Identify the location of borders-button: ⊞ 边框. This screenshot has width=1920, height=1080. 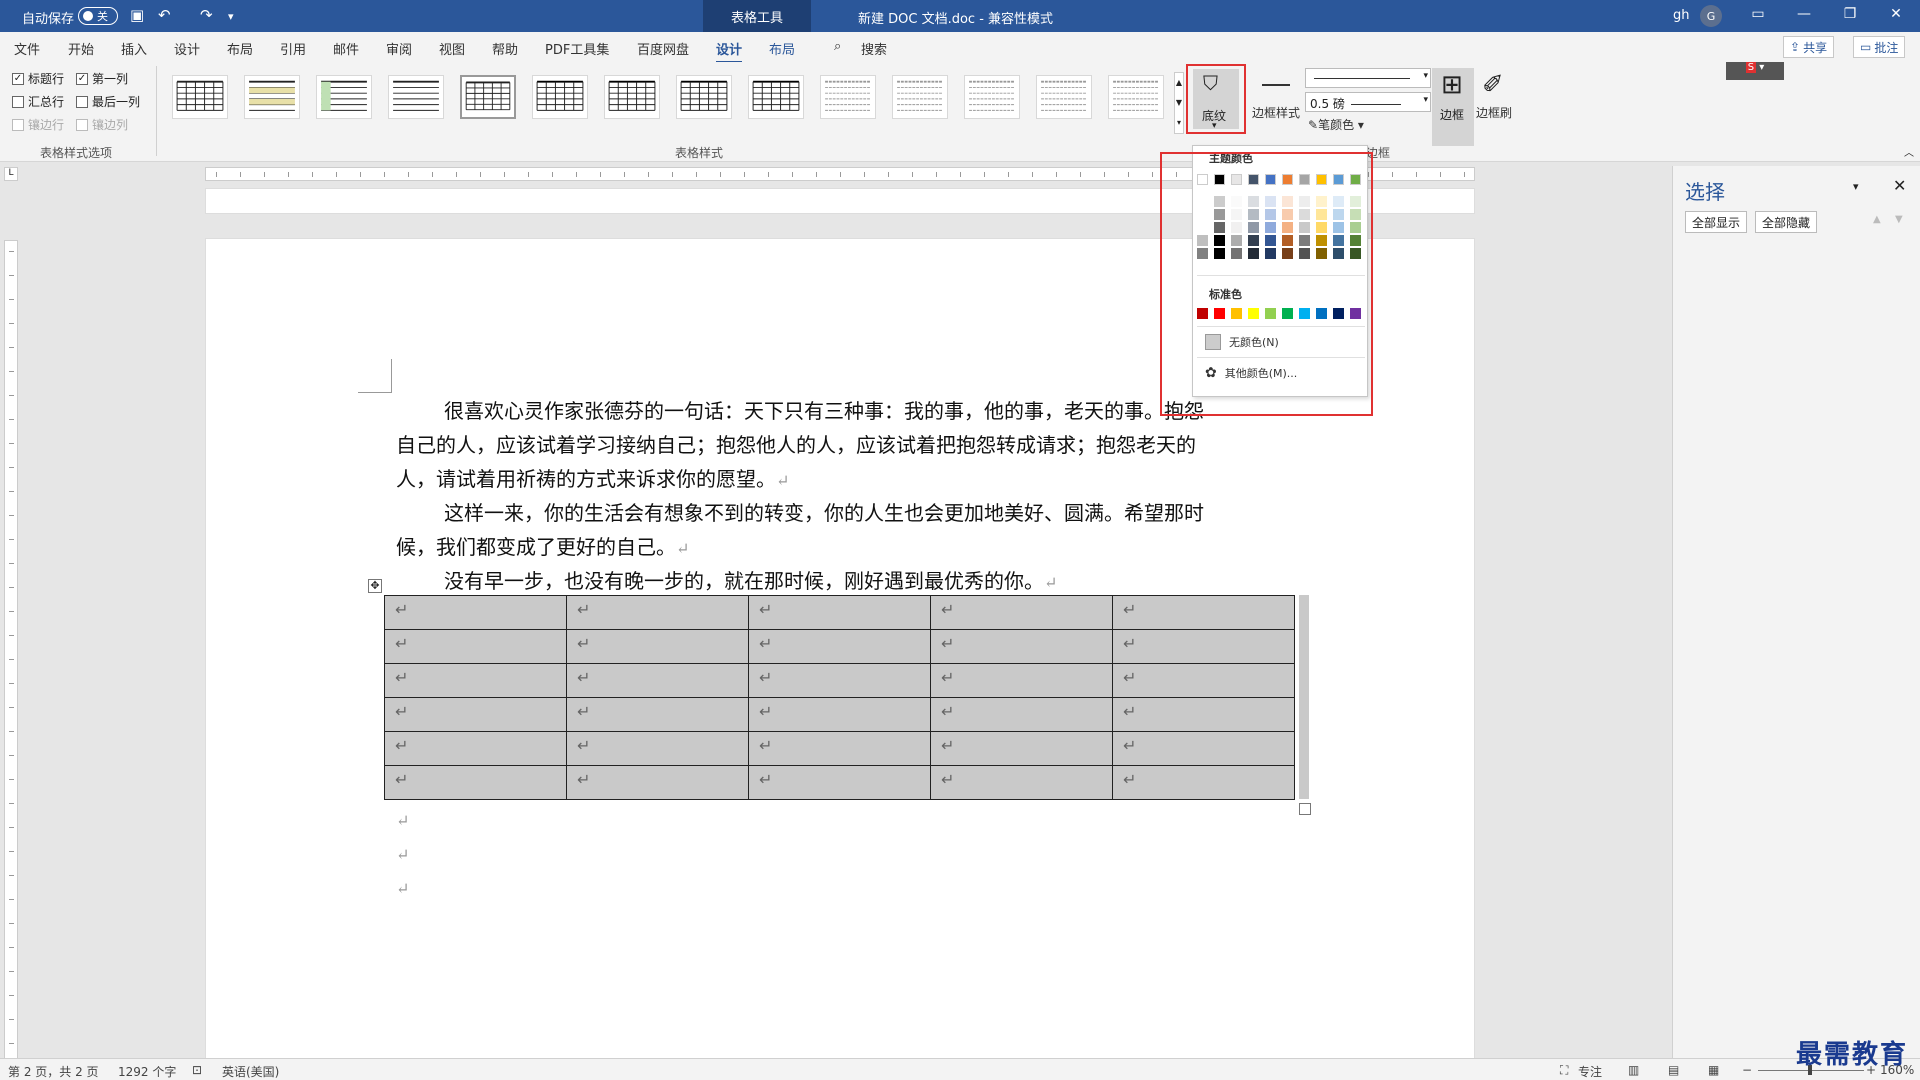
(1453, 107).